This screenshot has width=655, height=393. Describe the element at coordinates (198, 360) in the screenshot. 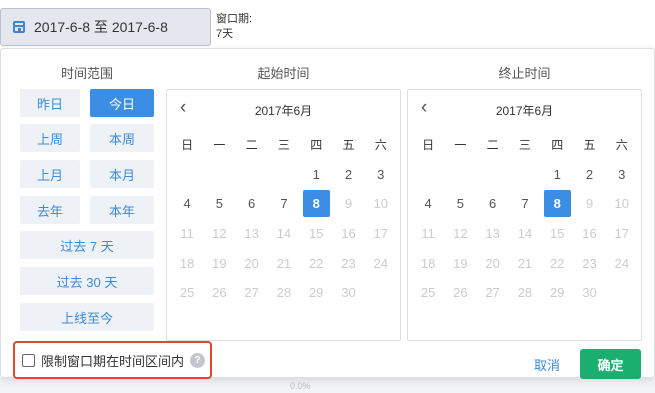

I see `help-icon: ?` at that location.